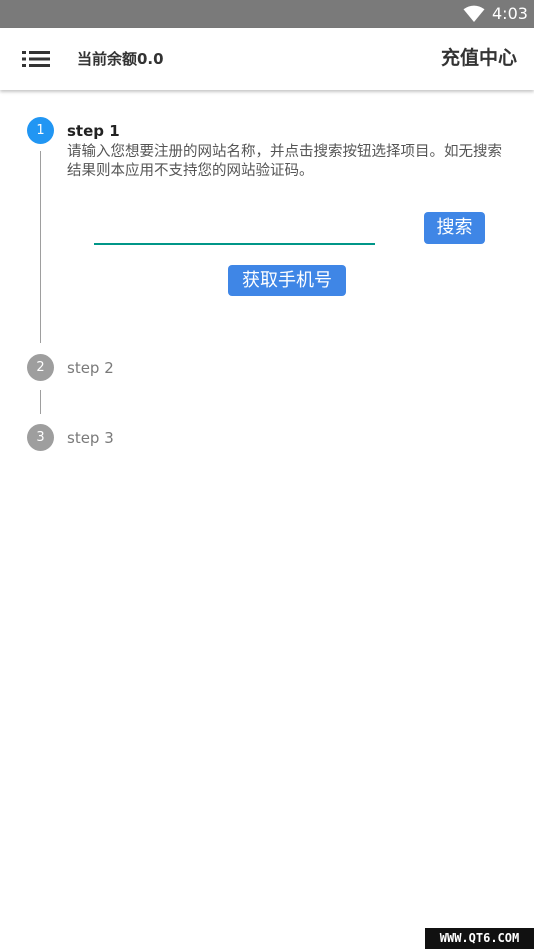 This screenshot has height=949, width=534. I want to click on step-3-indicator: 3, so click(40, 437).